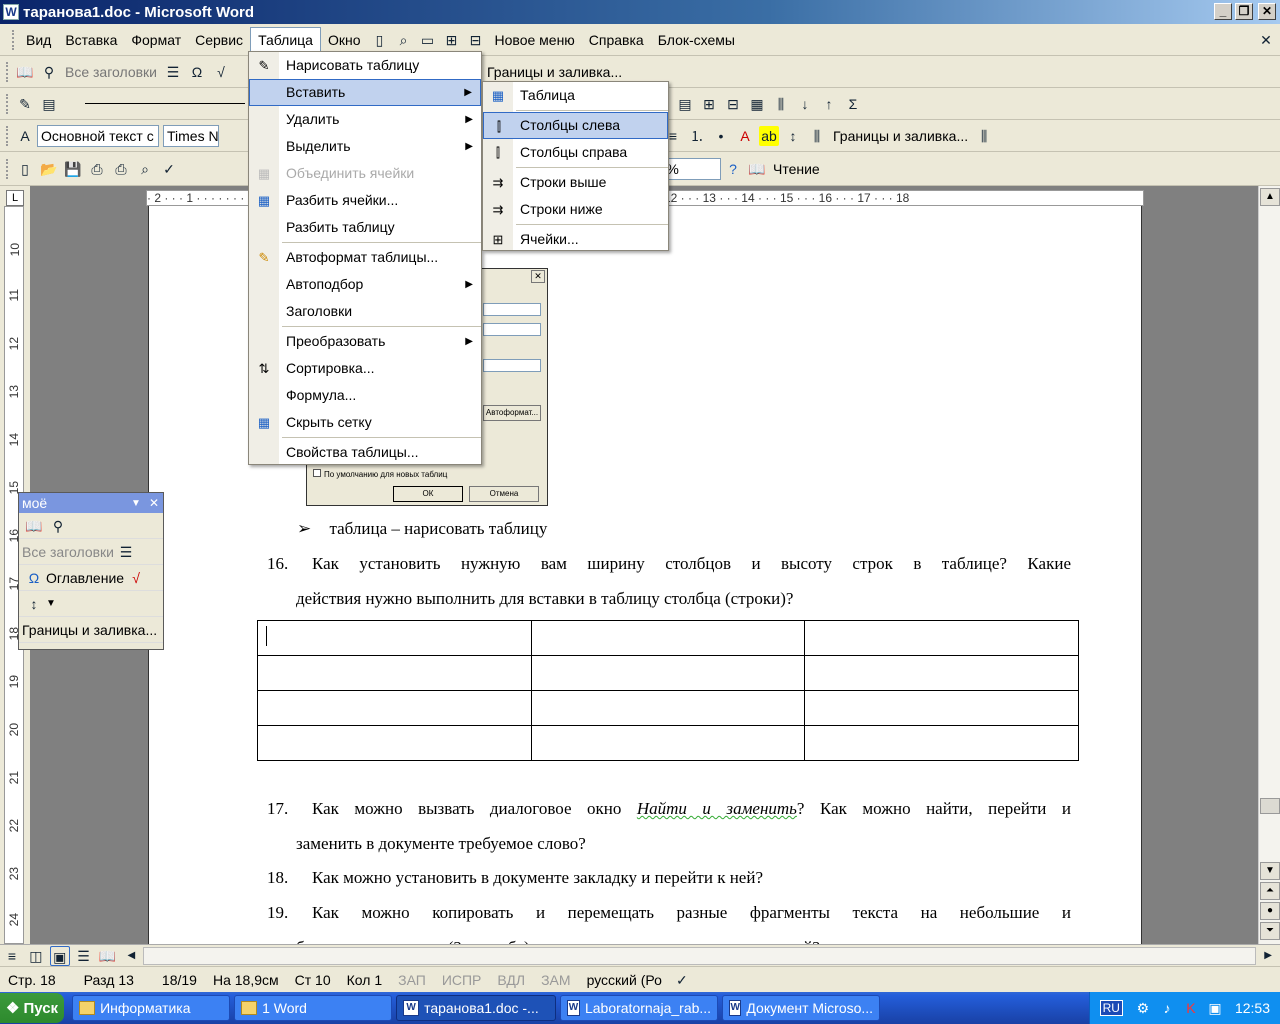 The height and width of the screenshot is (1024, 1280). Describe the element at coordinates (34, 578) in the screenshot. I see `omega-icon: Ω` at that location.